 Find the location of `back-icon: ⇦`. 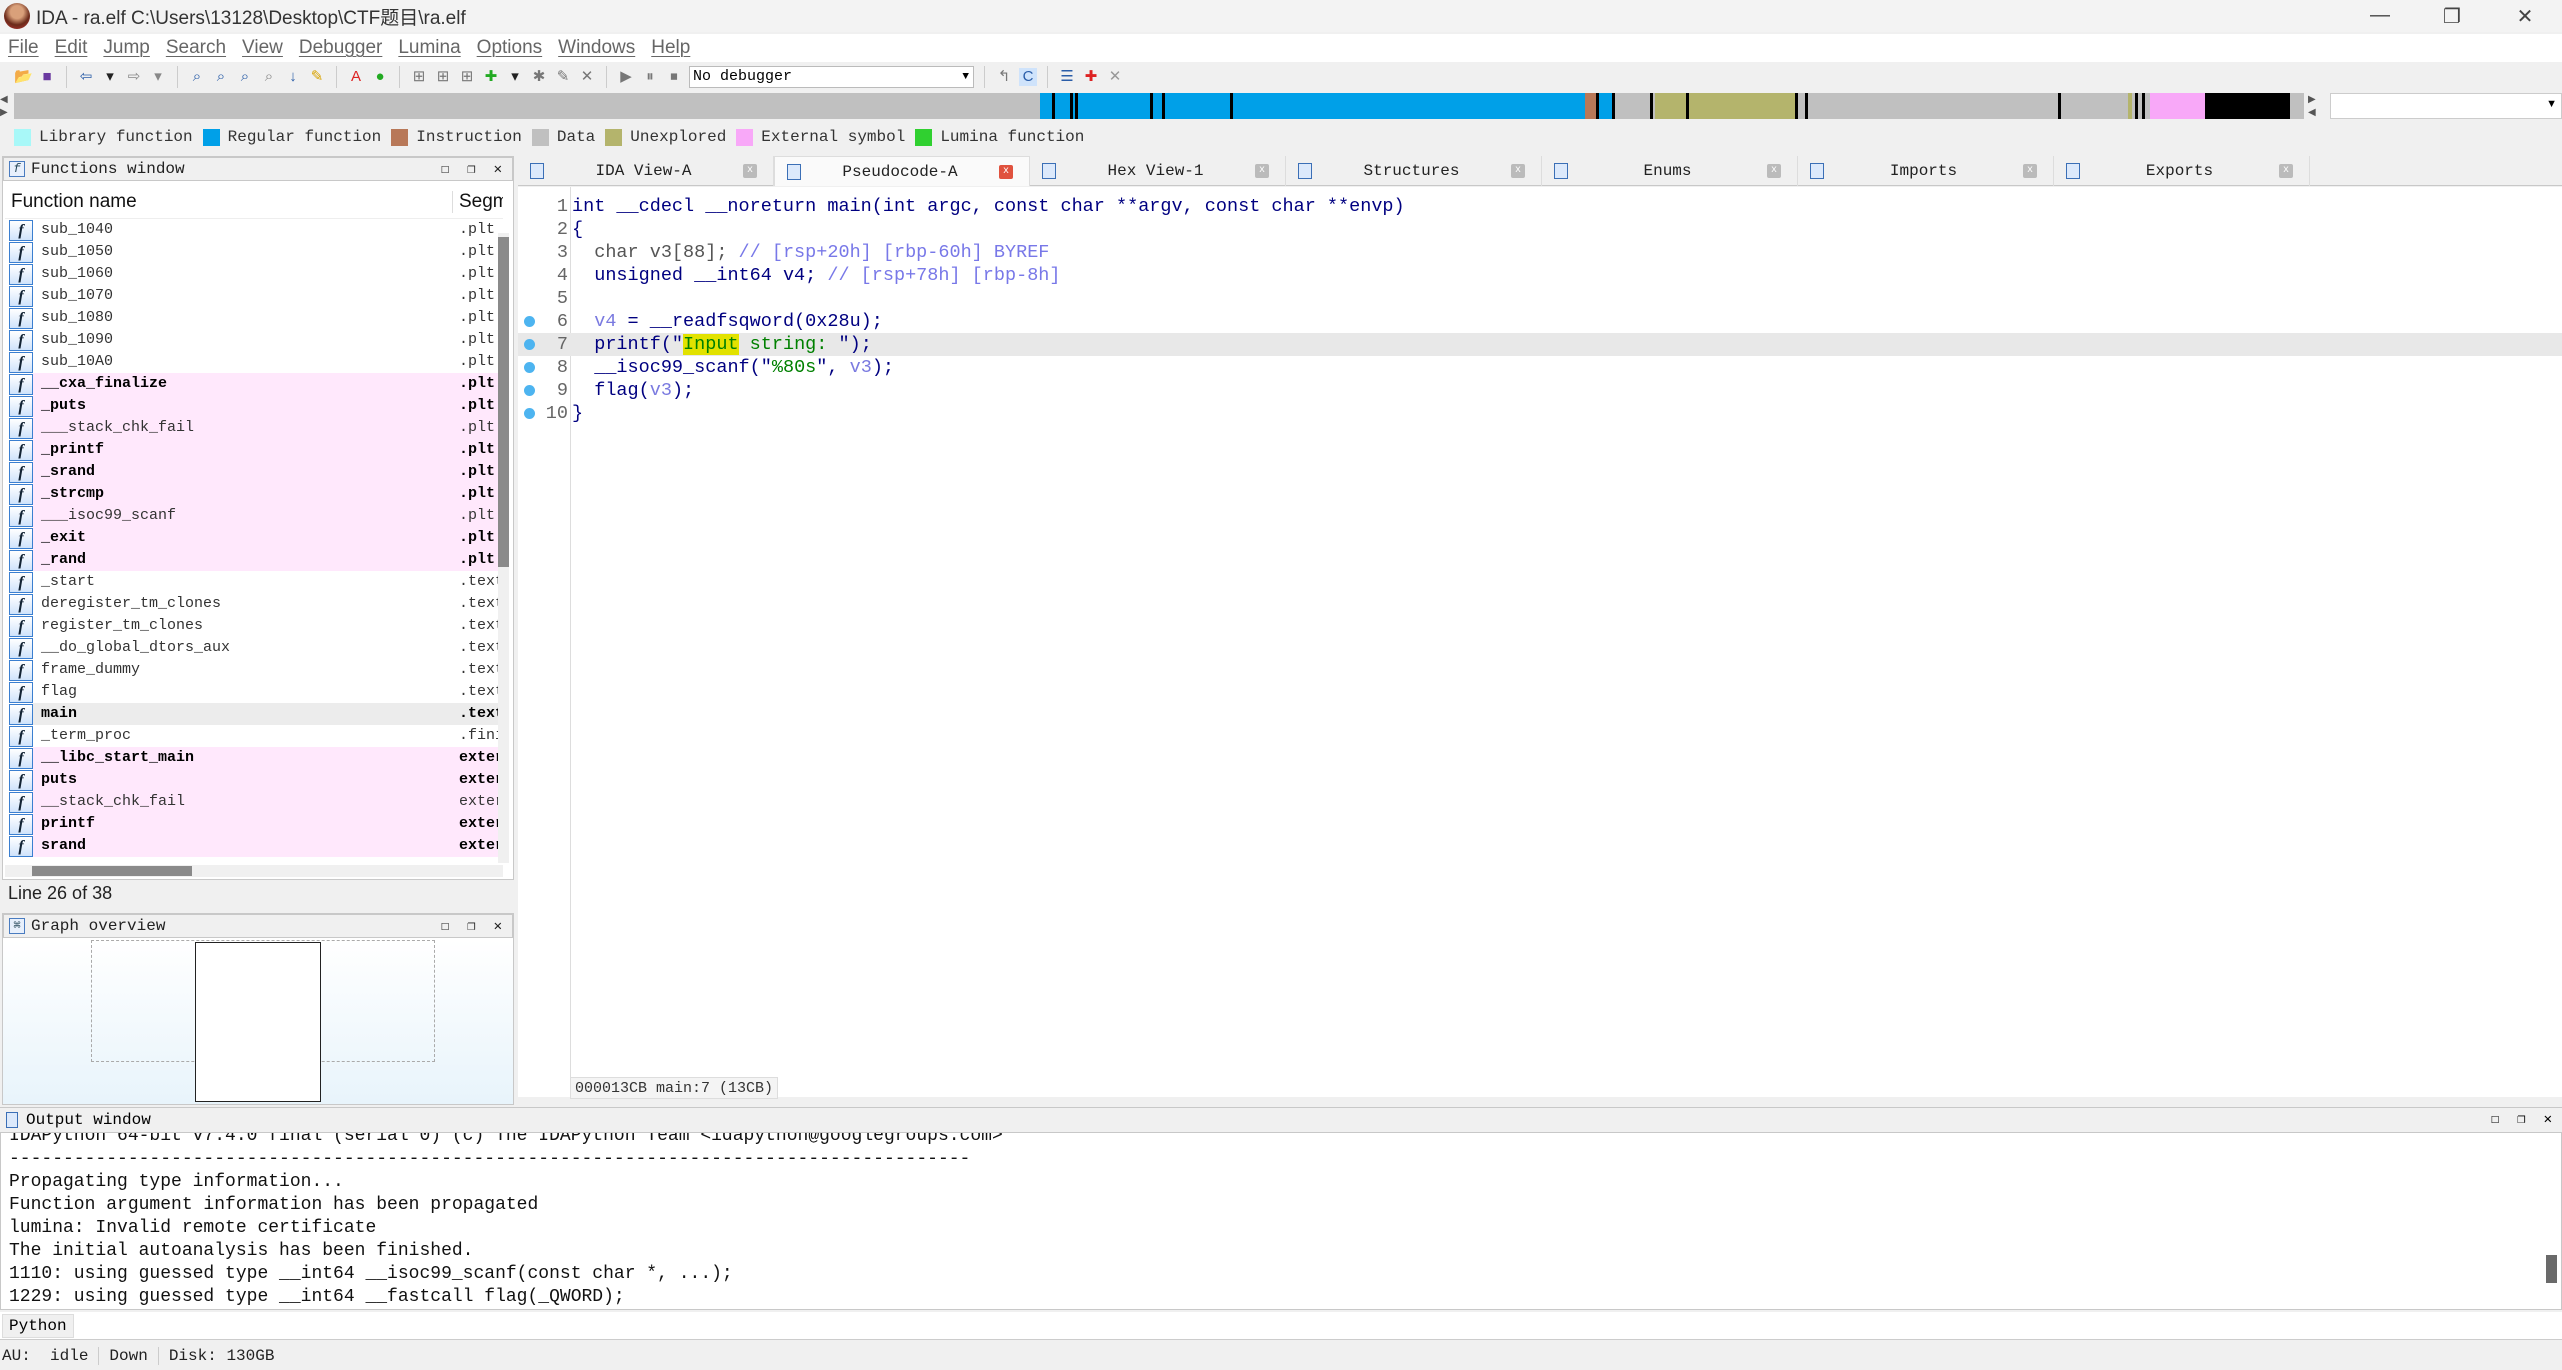

back-icon: ⇦ is located at coordinates (86, 77).